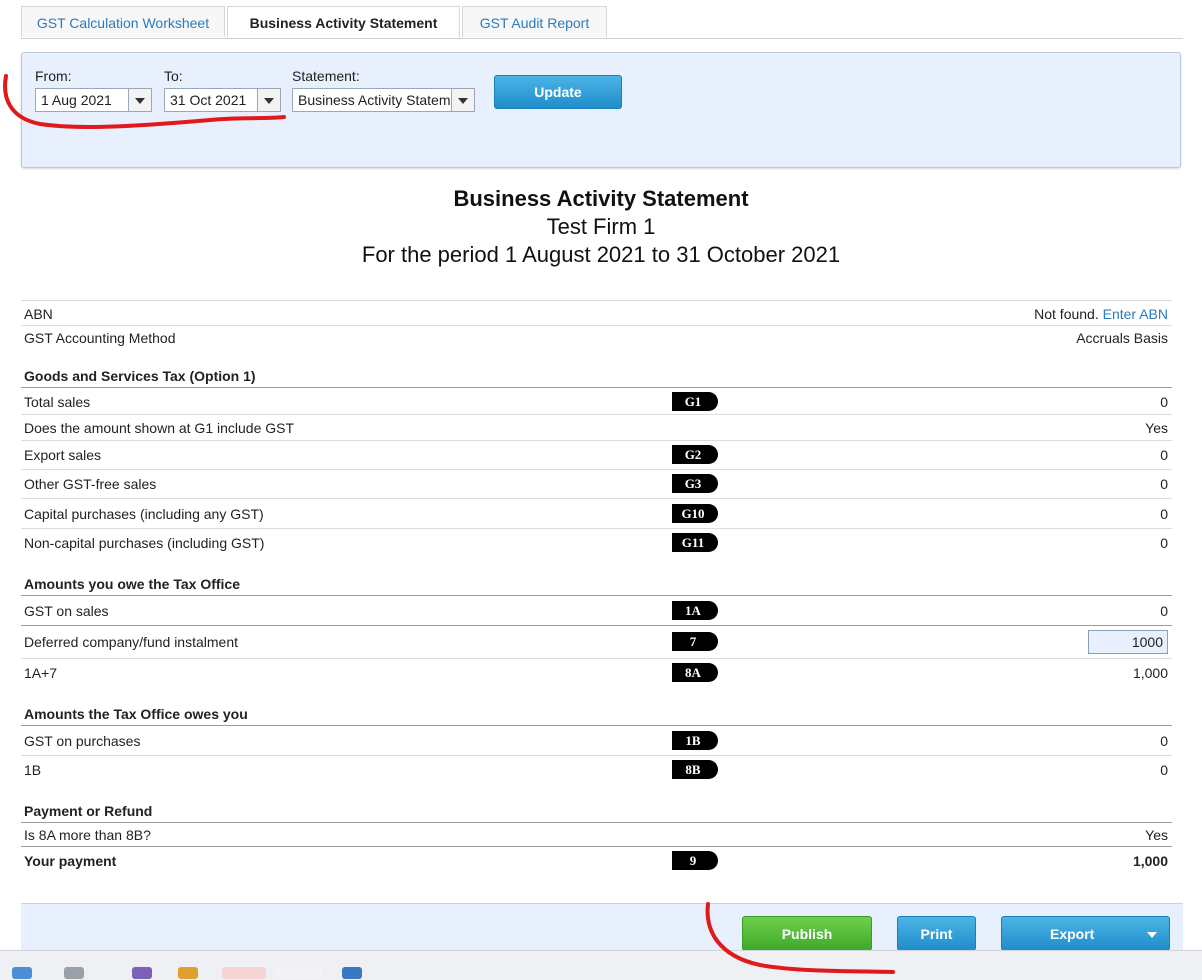 The width and height of the screenshot is (1202, 980). Describe the element at coordinates (63, 455) in the screenshot. I see `row-label: Export sales` at that location.